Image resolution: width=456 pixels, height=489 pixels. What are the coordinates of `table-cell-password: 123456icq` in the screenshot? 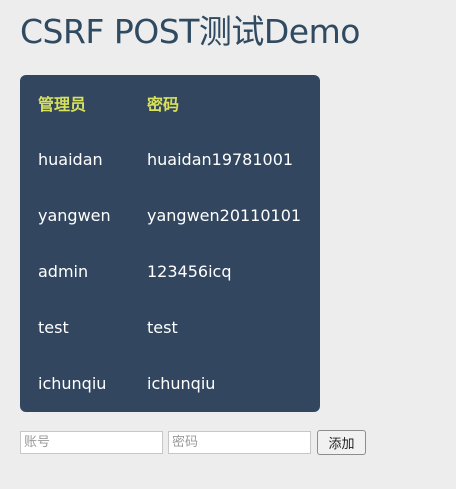 It's located at (189, 271).